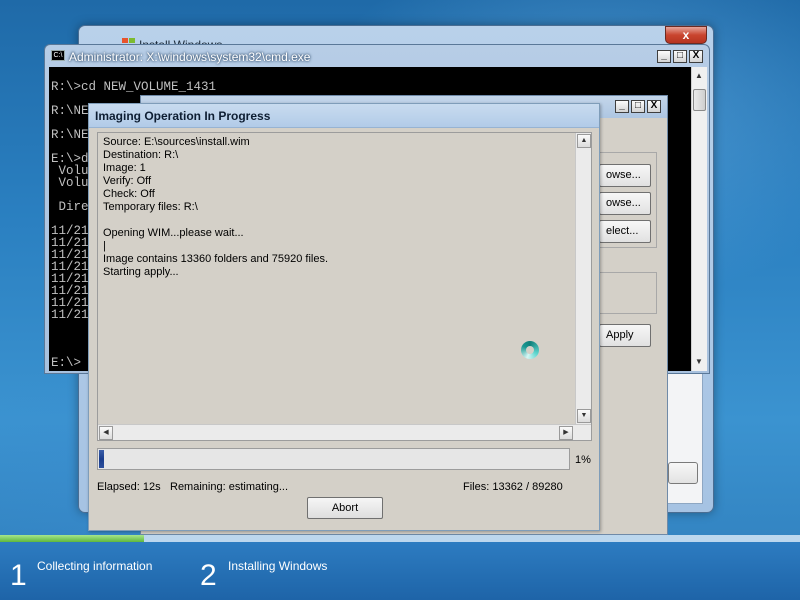 The width and height of the screenshot is (800, 600). What do you see at coordinates (344, 432) in the screenshot?
I see `log-horizontal-scrollbar: ◀ ▶` at bounding box center [344, 432].